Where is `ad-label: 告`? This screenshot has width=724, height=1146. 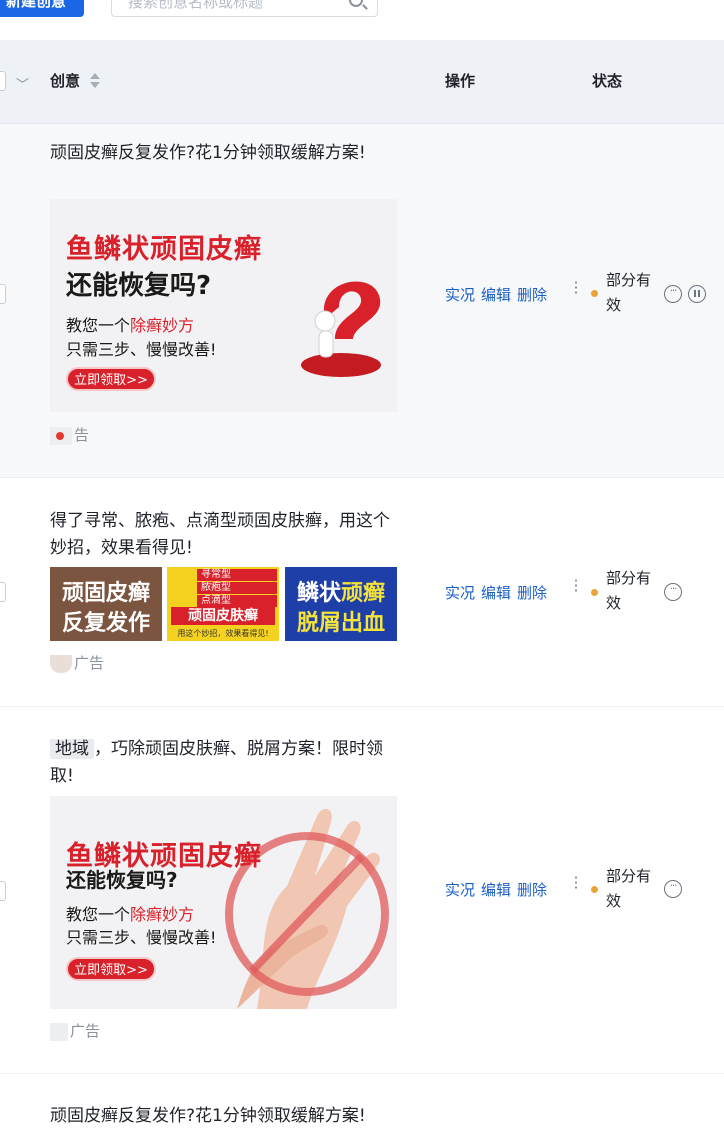
ad-label: 告 is located at coordinates (69, 434).